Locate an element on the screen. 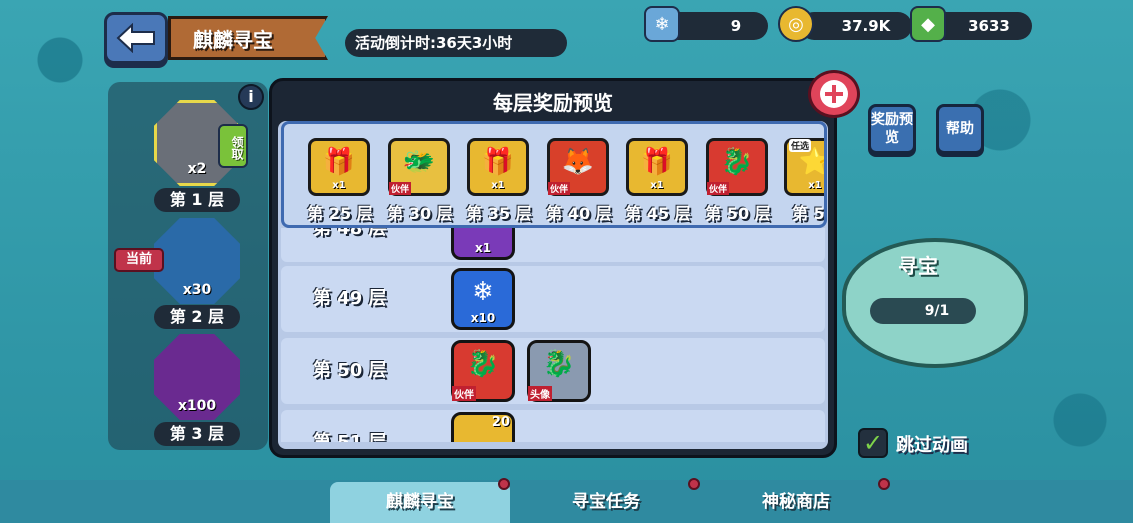  floor-1-qty: x2 is located at coordinates (197, 169).